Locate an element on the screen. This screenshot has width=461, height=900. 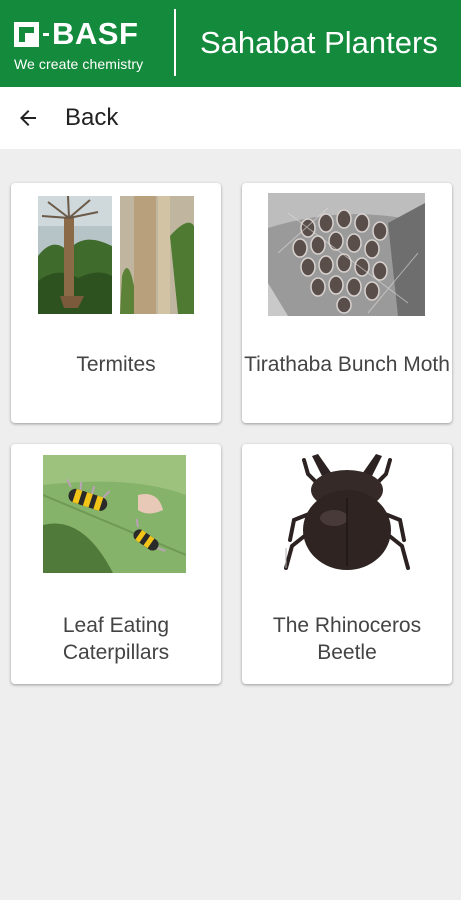
brand-tagline: We create chemistry is located at coordinates (79, 64).